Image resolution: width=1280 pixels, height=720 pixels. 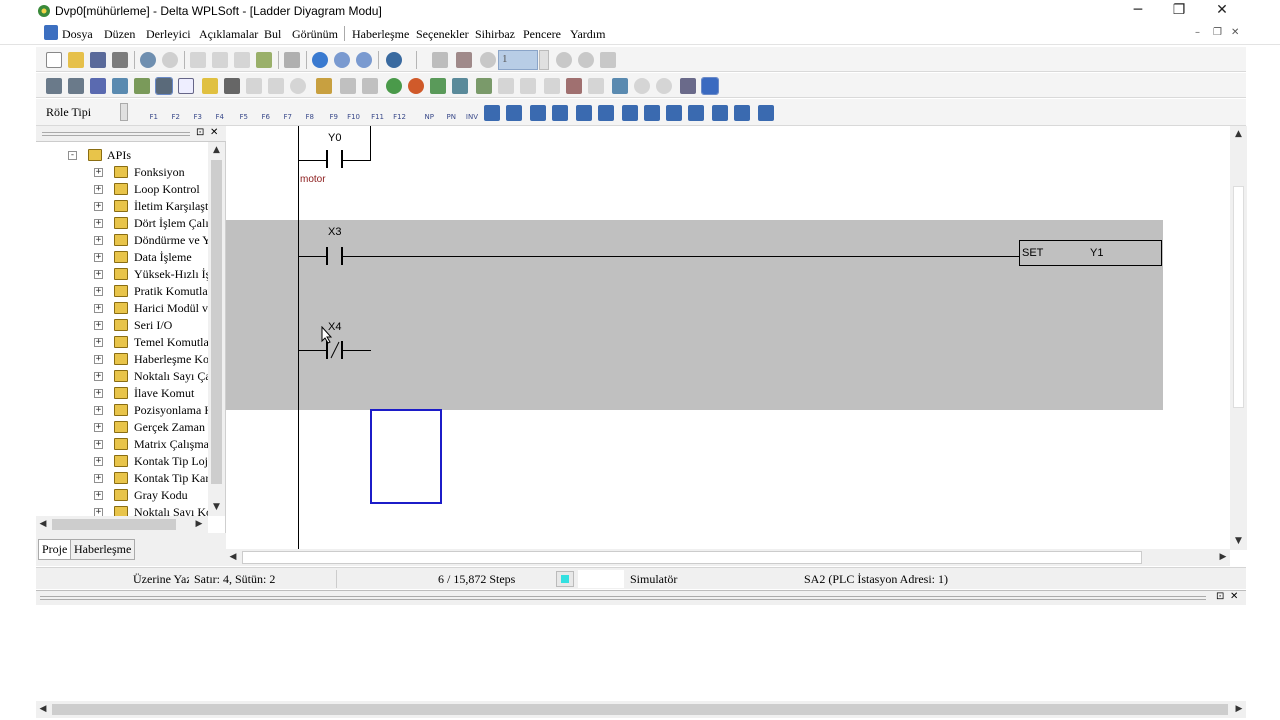 I want to click on tree-item: + Haberleşme Kor, so click(x=123, y=359).